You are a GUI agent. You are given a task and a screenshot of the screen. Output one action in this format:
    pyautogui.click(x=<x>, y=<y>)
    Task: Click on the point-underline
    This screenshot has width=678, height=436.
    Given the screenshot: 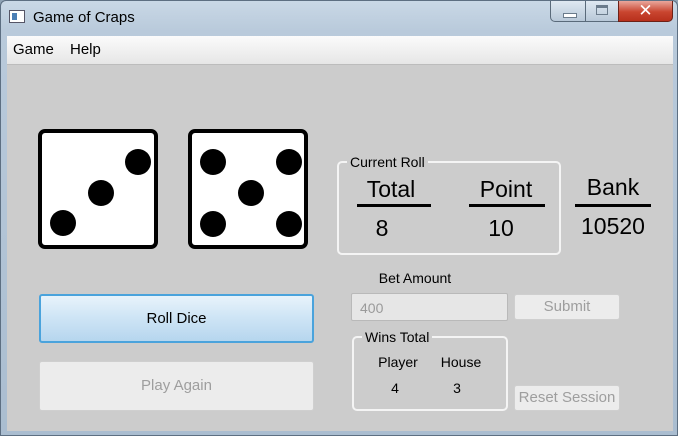 What is the action you would take?
    pyautogui.click(x=507, y=205)
    